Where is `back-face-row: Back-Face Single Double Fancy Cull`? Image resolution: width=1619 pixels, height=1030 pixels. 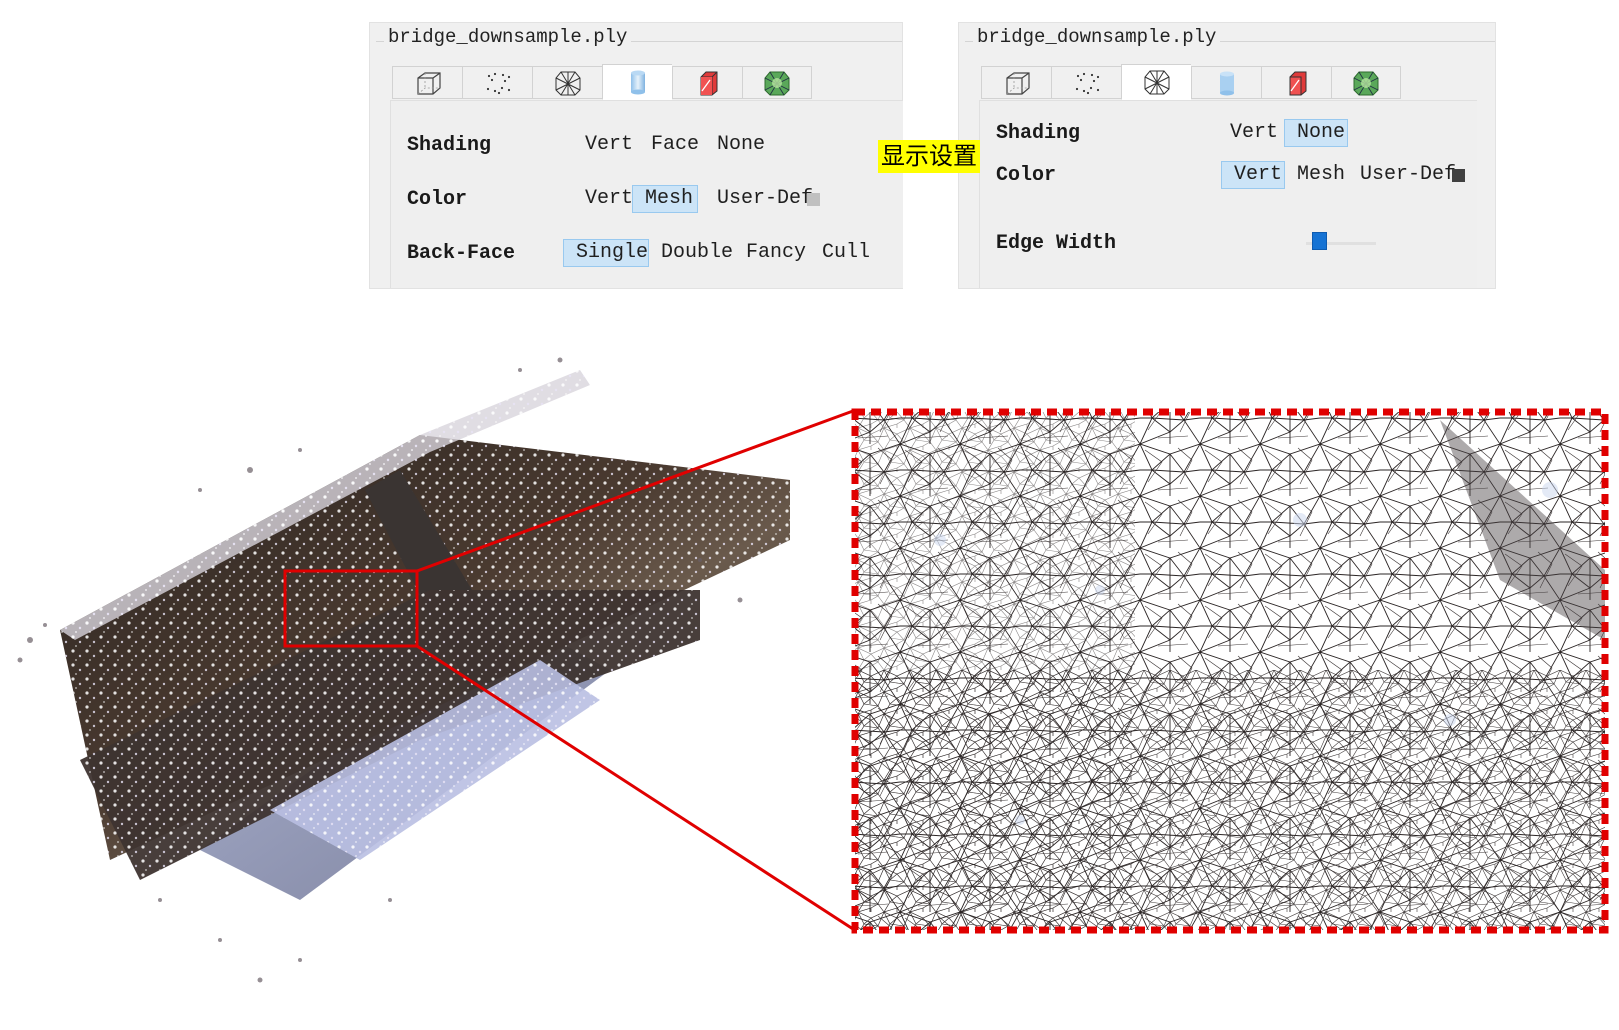
back-face-row: Back-Face Single Double Fancy Cull is located at coordinates (655, 254).